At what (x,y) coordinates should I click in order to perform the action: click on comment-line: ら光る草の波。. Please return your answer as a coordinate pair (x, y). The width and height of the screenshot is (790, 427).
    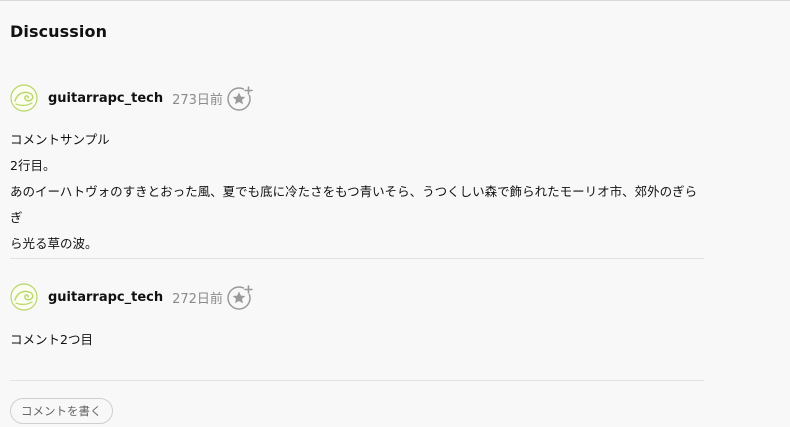
    Looking at the image, I should click on (54, 243).